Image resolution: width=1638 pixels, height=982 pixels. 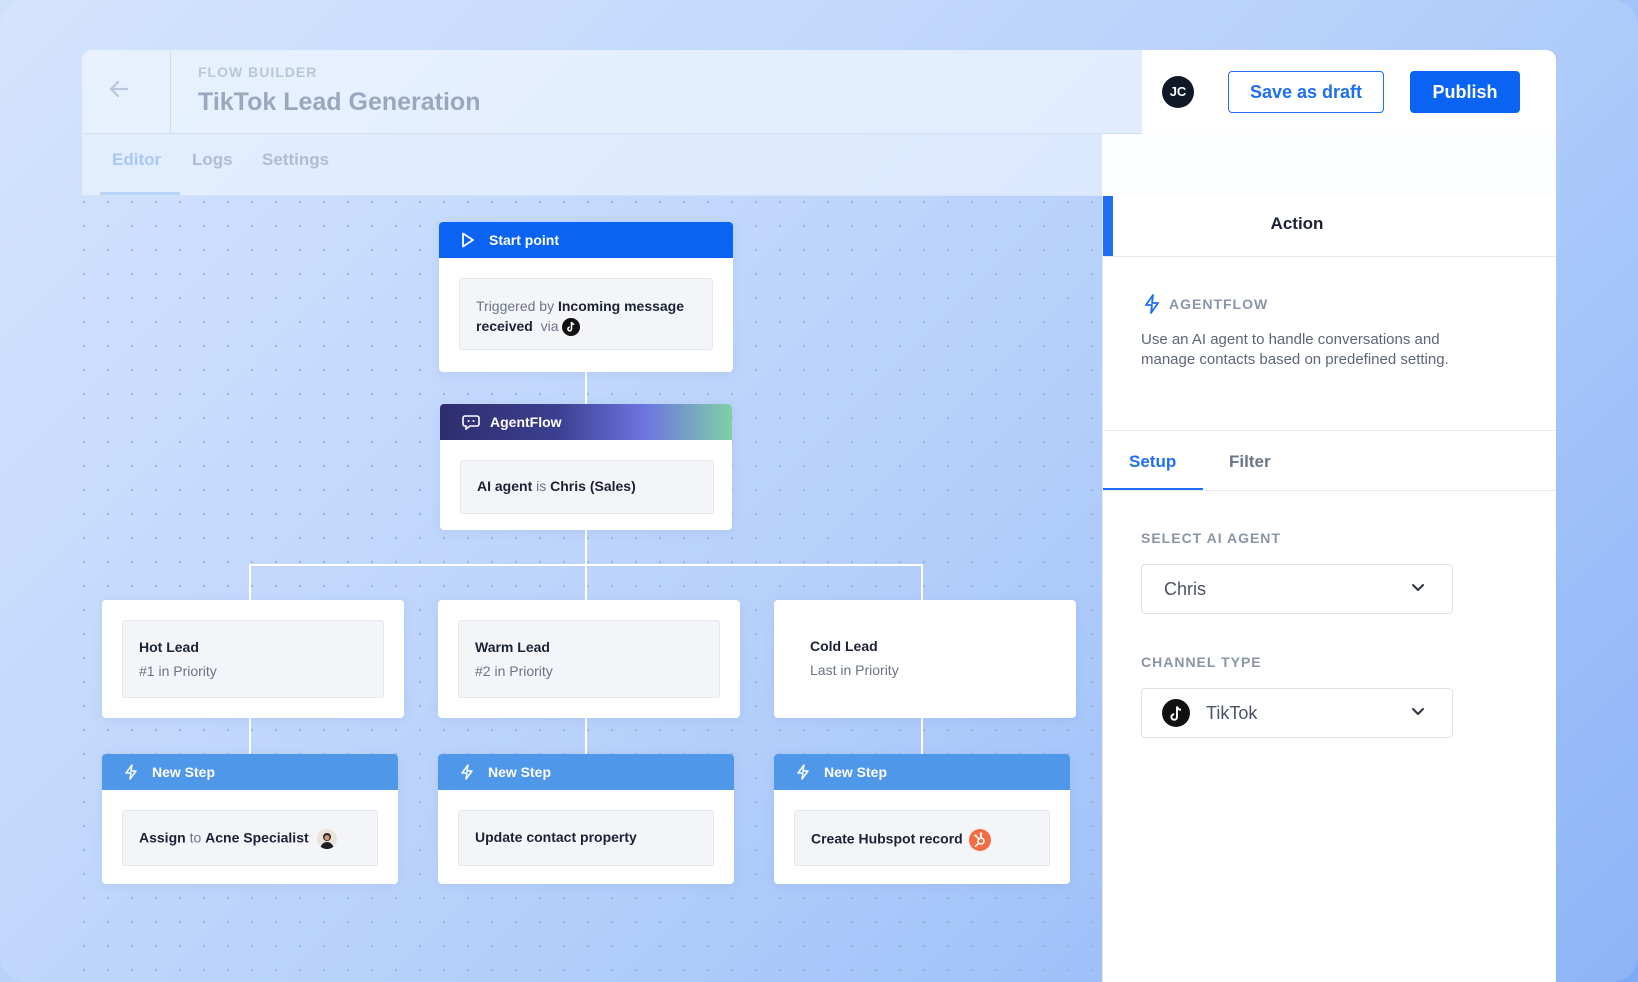 I want to click on tab-filter: Filter, so click(x=1250, y=462).